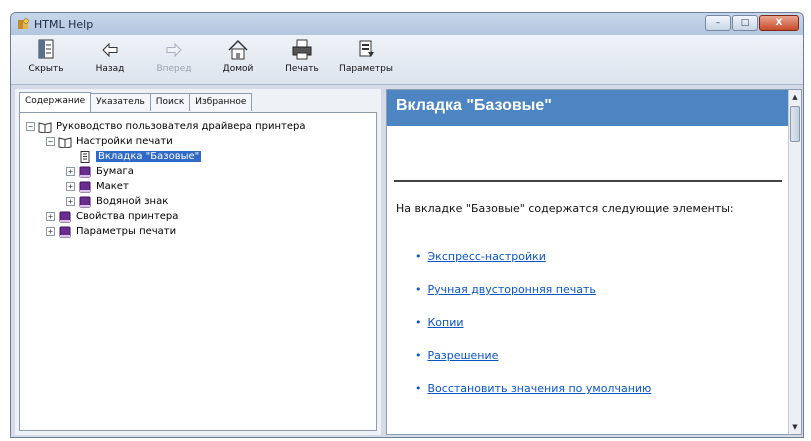 Image resolution: width=811 pixels, height=441 pixels. I want to click on tree-item-printer-properties: + Свойства принтера, so click(198, 216).